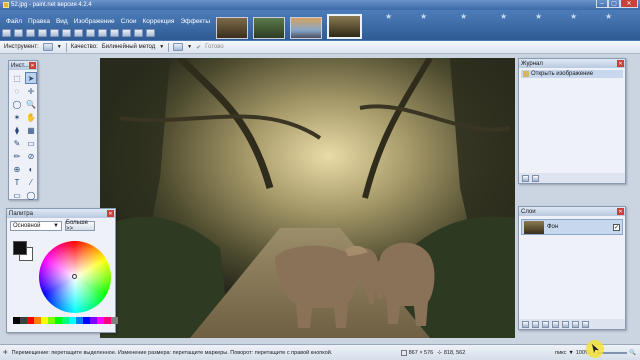  Describe the element at coordinates (66, 33) in the screenshot. I see `copy-button` at that location.